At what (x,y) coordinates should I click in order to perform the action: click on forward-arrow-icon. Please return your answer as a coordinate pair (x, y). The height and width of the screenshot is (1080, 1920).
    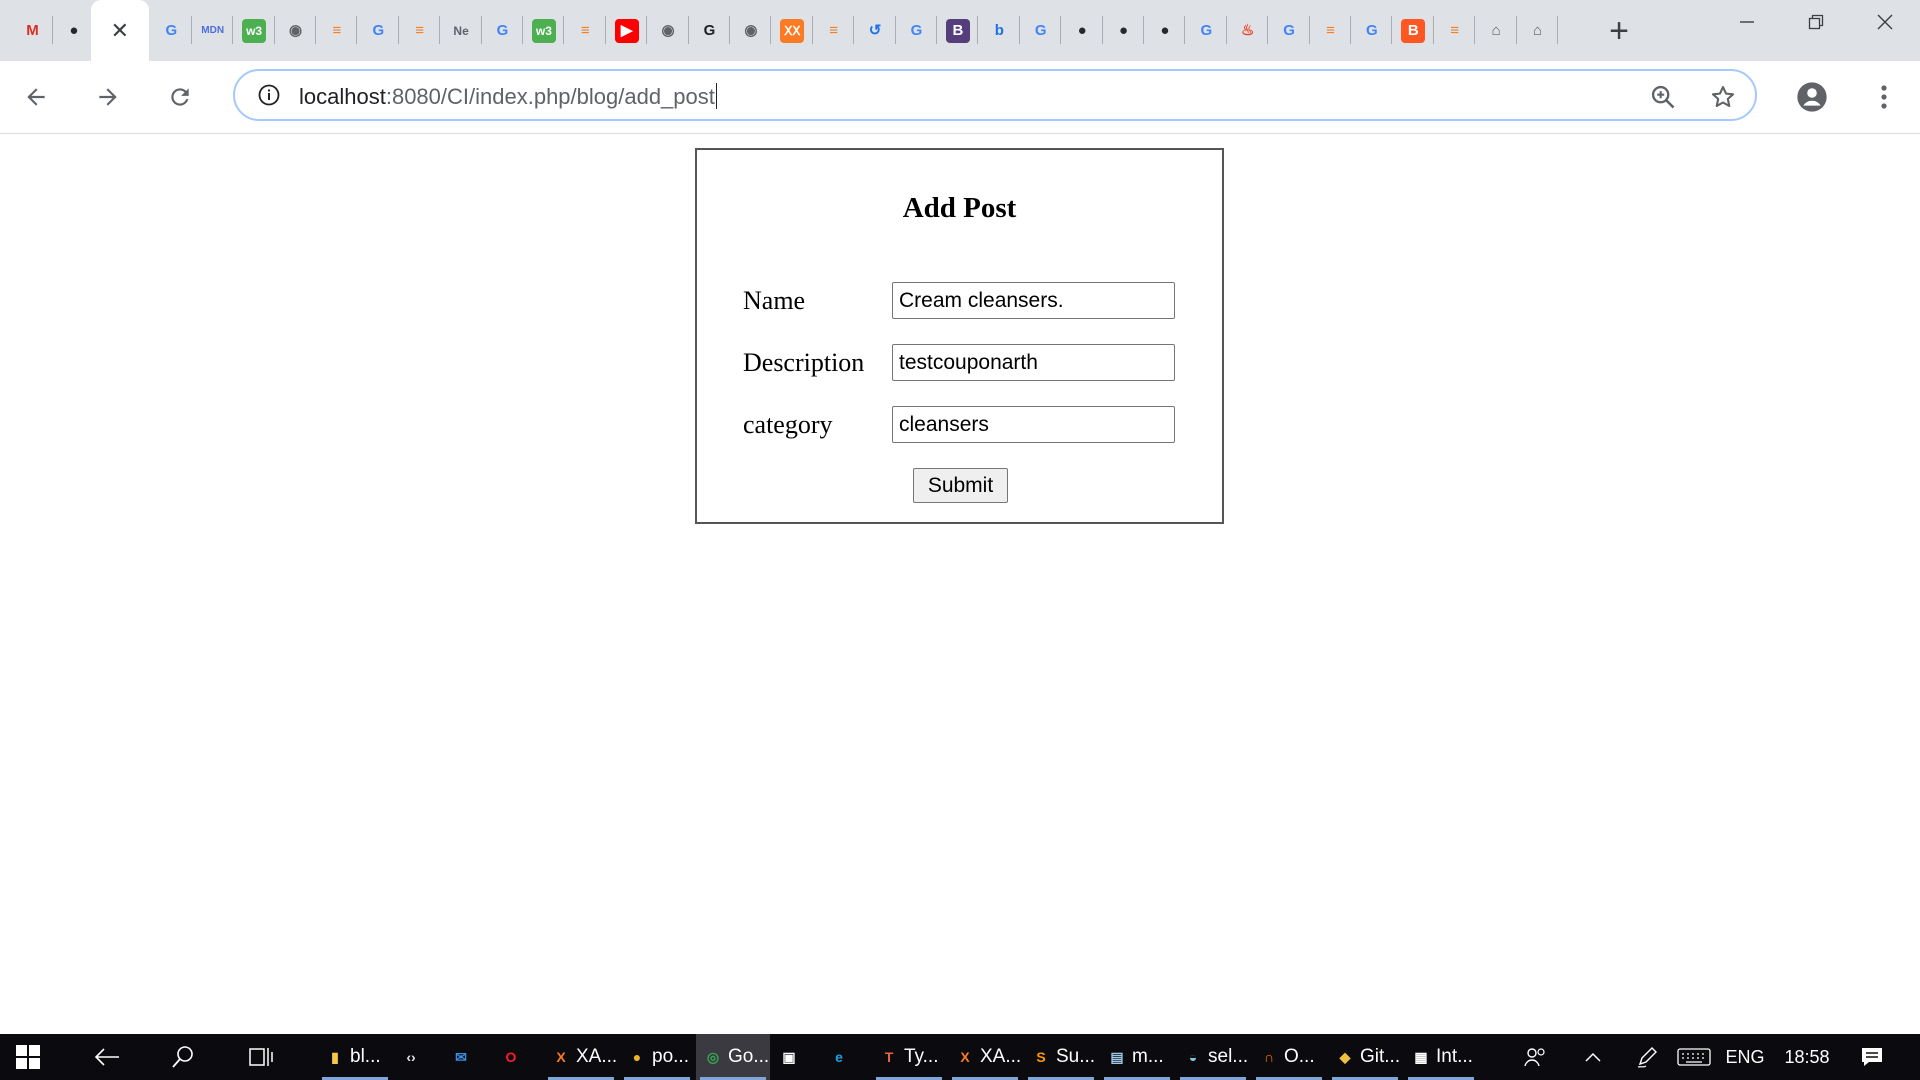
    Looking at the image, I should click on (108, 97).